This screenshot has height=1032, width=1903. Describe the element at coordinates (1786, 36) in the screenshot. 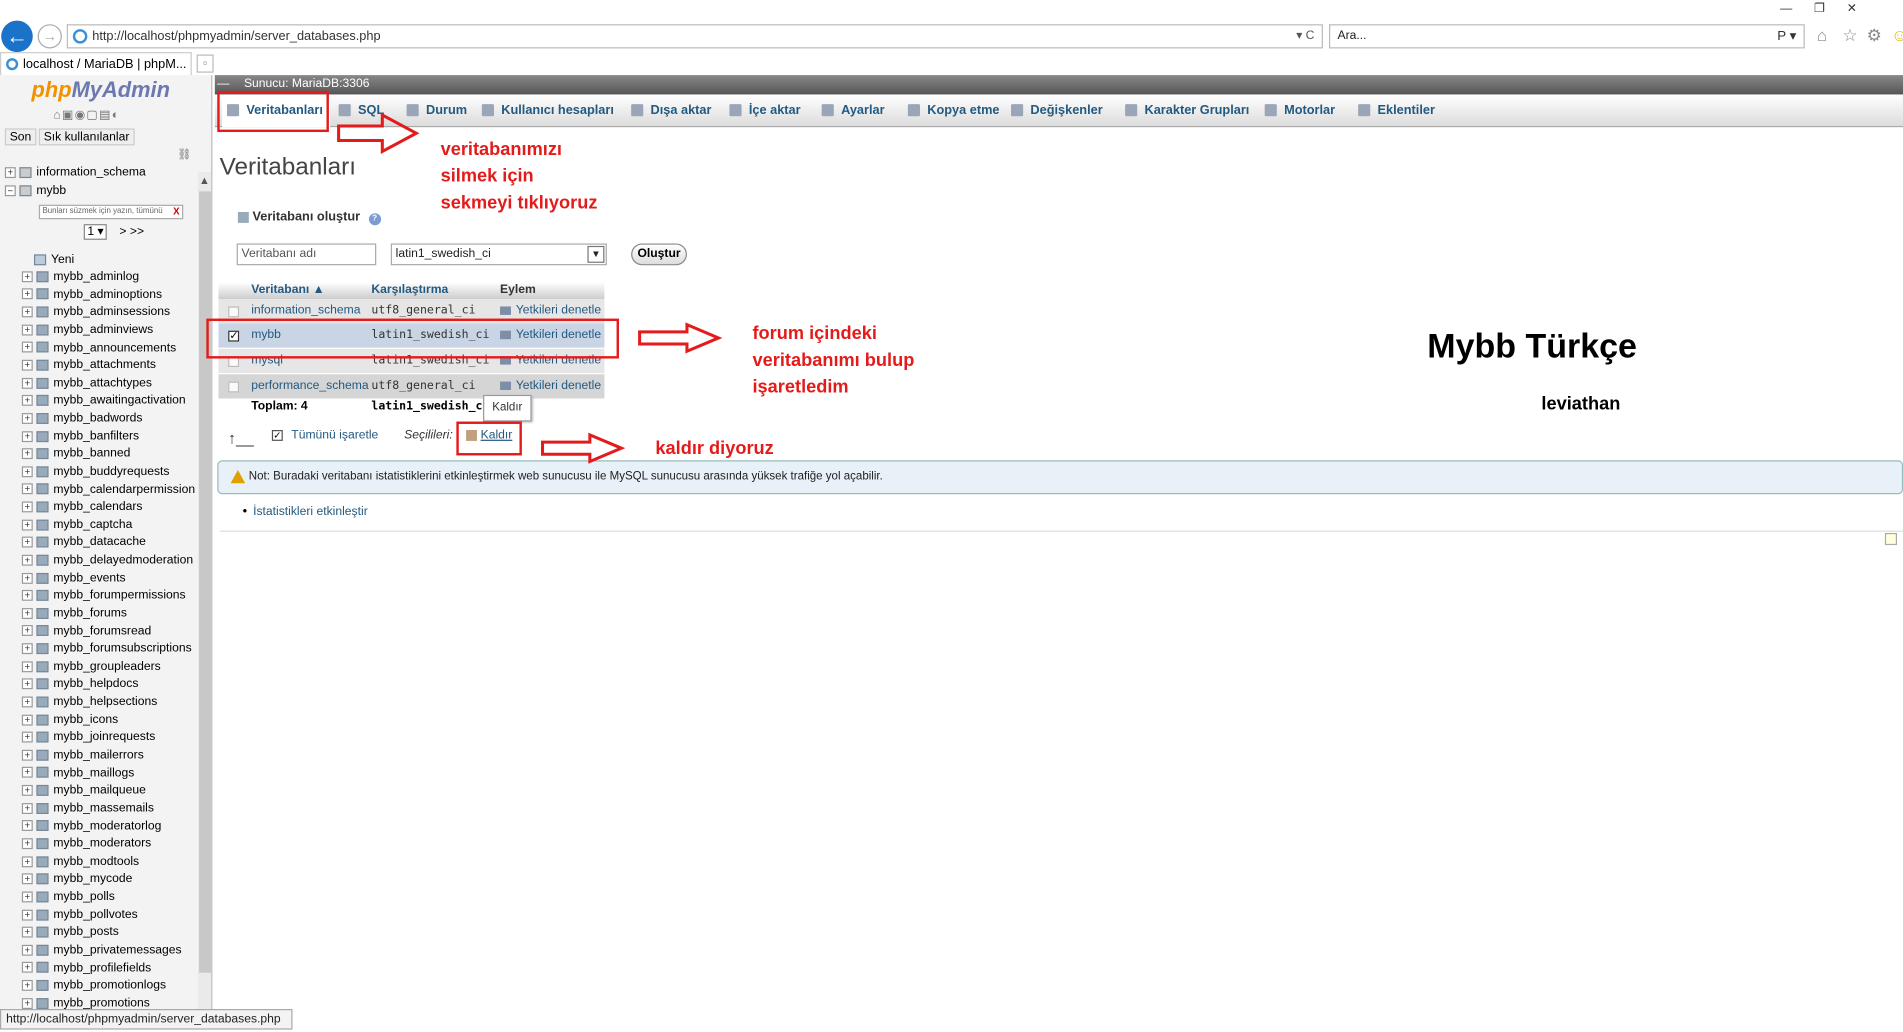

I see `search-icon: P ▾` at that location.